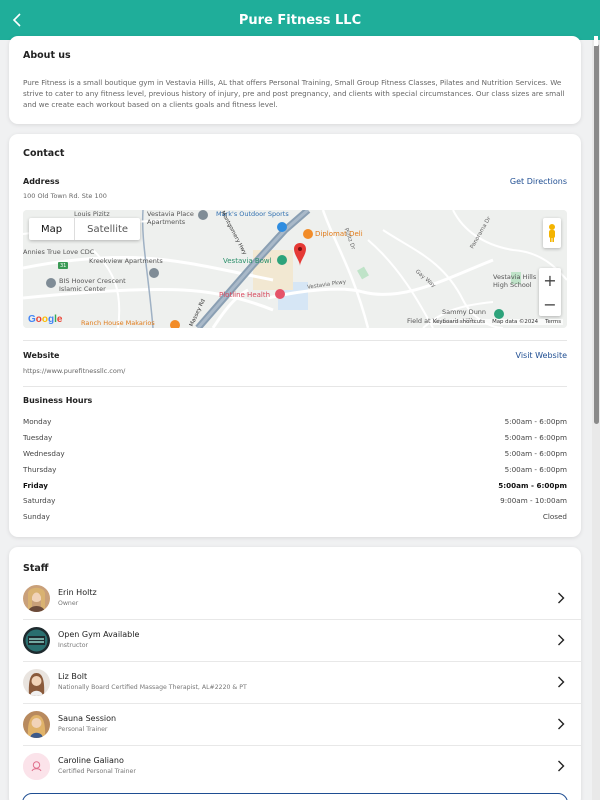  What do you see at coordinates (295, 641) in the screenshot?
I see `staff-row-open-gym: Open Gym Available Instructor` at bounding box center [295, 641].